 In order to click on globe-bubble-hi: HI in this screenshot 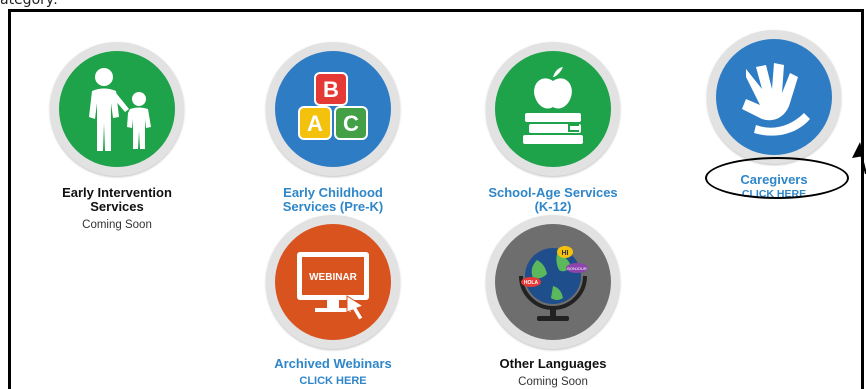, I will do `click(565, 253)`.